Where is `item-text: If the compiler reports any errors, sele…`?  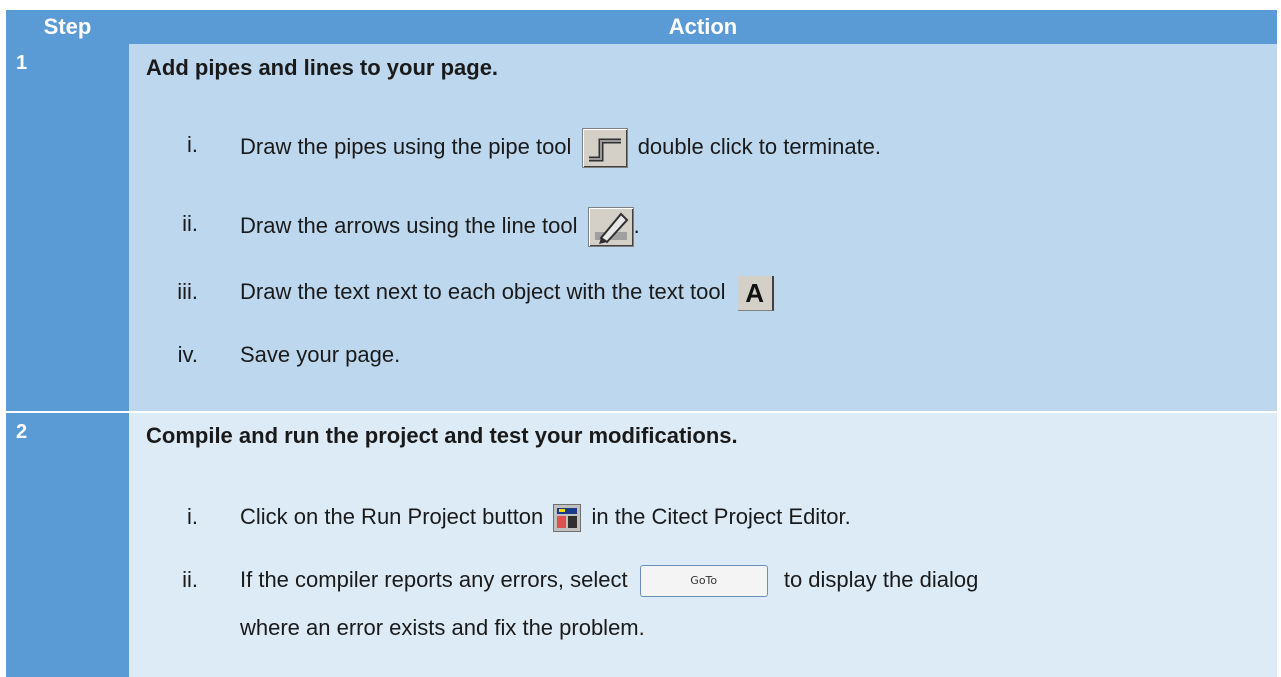 item-text: If the compiler reports any errors, sele… is located at coordinates (434, 579).